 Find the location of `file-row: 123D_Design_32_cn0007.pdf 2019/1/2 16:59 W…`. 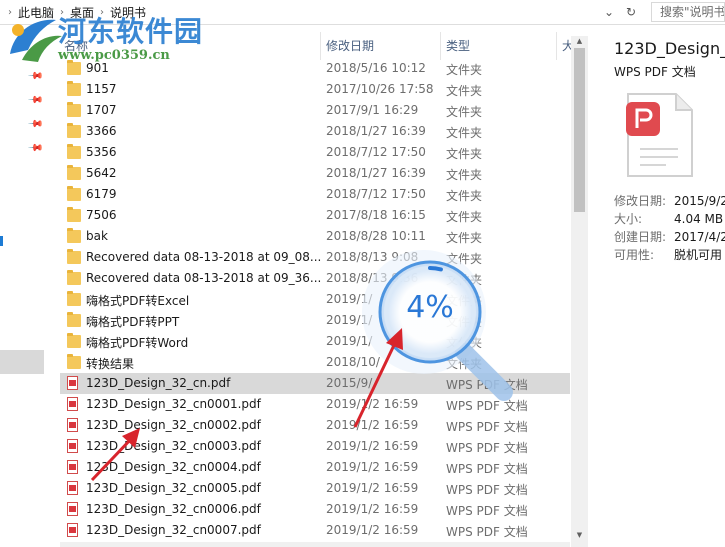

file-row: 123D_Design_32_cn0007.pdf 2019/1/2 16:59 W… is located at coordinates (315, 530).